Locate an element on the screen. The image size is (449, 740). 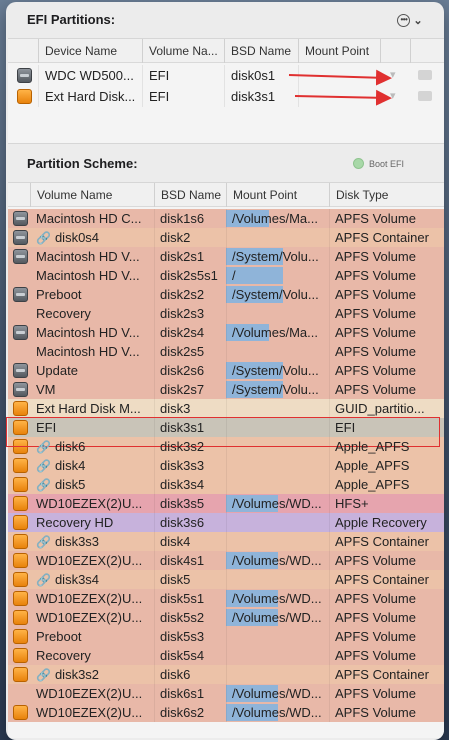
volume-name-cell: EFI is located at coordinates (183, 75).